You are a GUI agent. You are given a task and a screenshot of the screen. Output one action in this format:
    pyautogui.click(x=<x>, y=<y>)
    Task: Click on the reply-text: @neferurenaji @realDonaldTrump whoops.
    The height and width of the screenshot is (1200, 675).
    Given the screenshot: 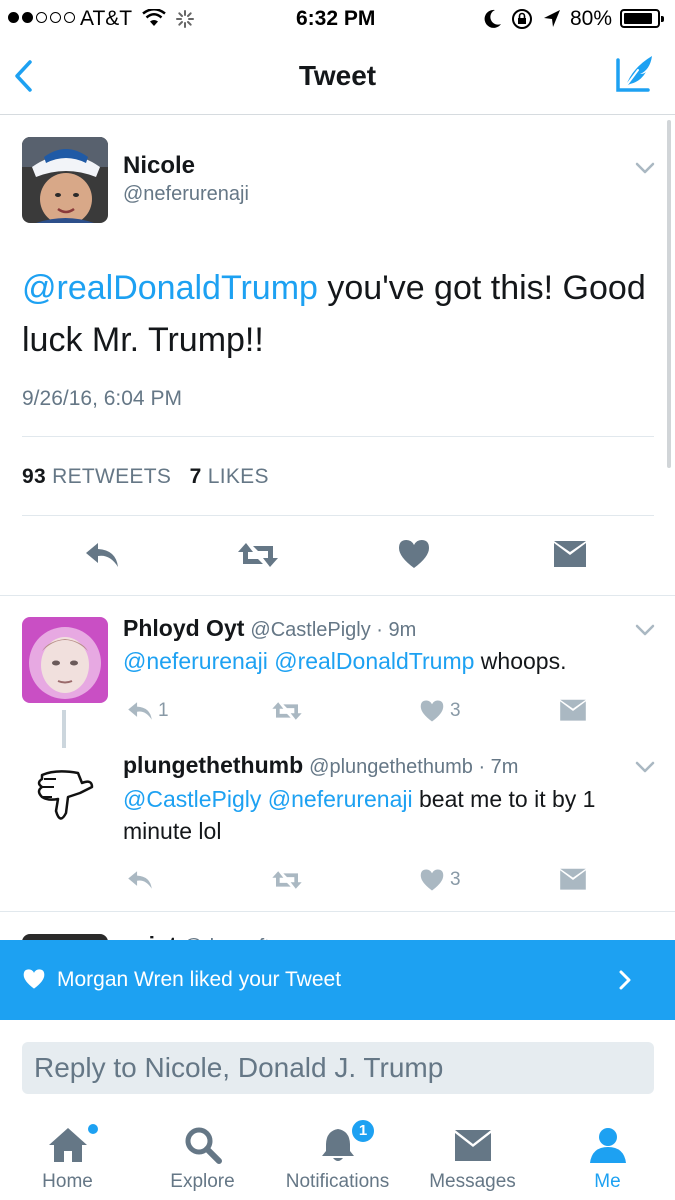 What is the action you would take?
    pyautogui.click(x=388, y=661)
    